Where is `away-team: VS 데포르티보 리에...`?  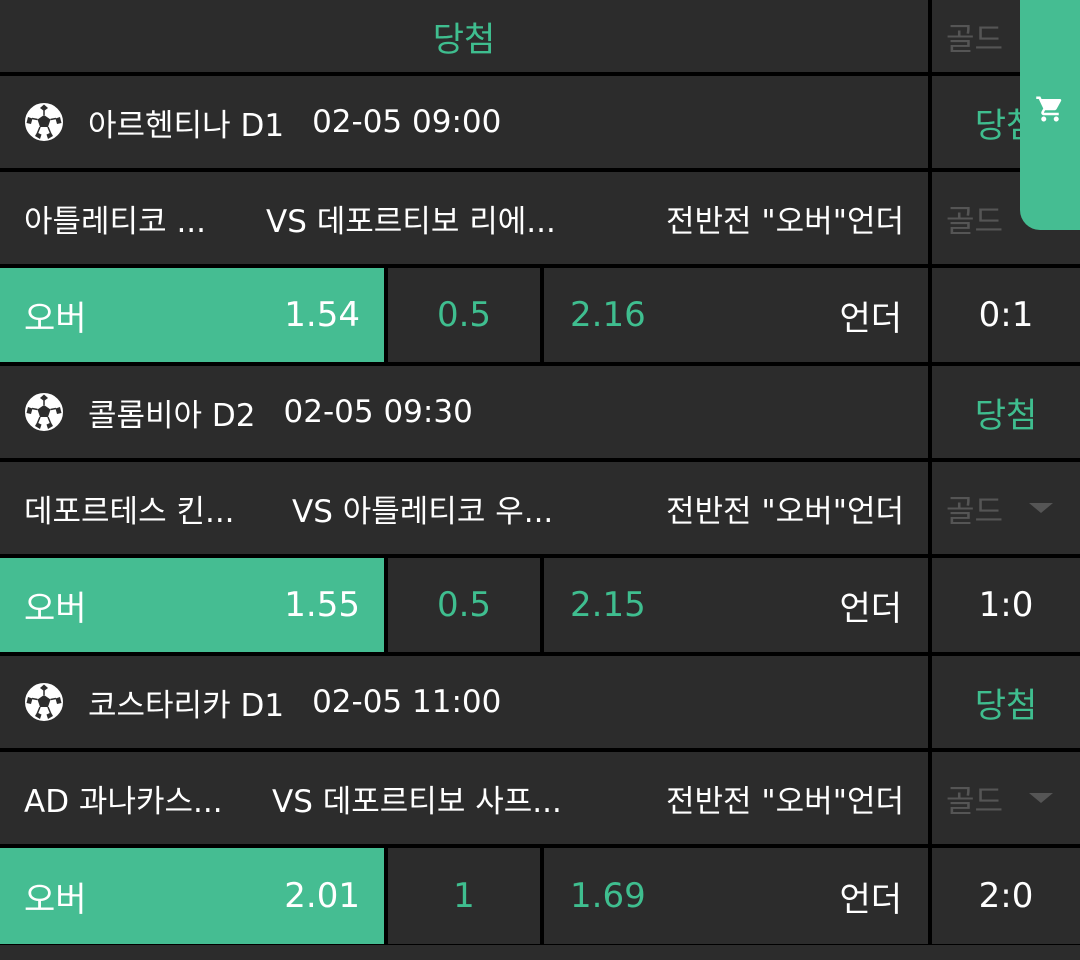 away-team: VS 데포르티보 리에... is located at coordinates (411, 221).